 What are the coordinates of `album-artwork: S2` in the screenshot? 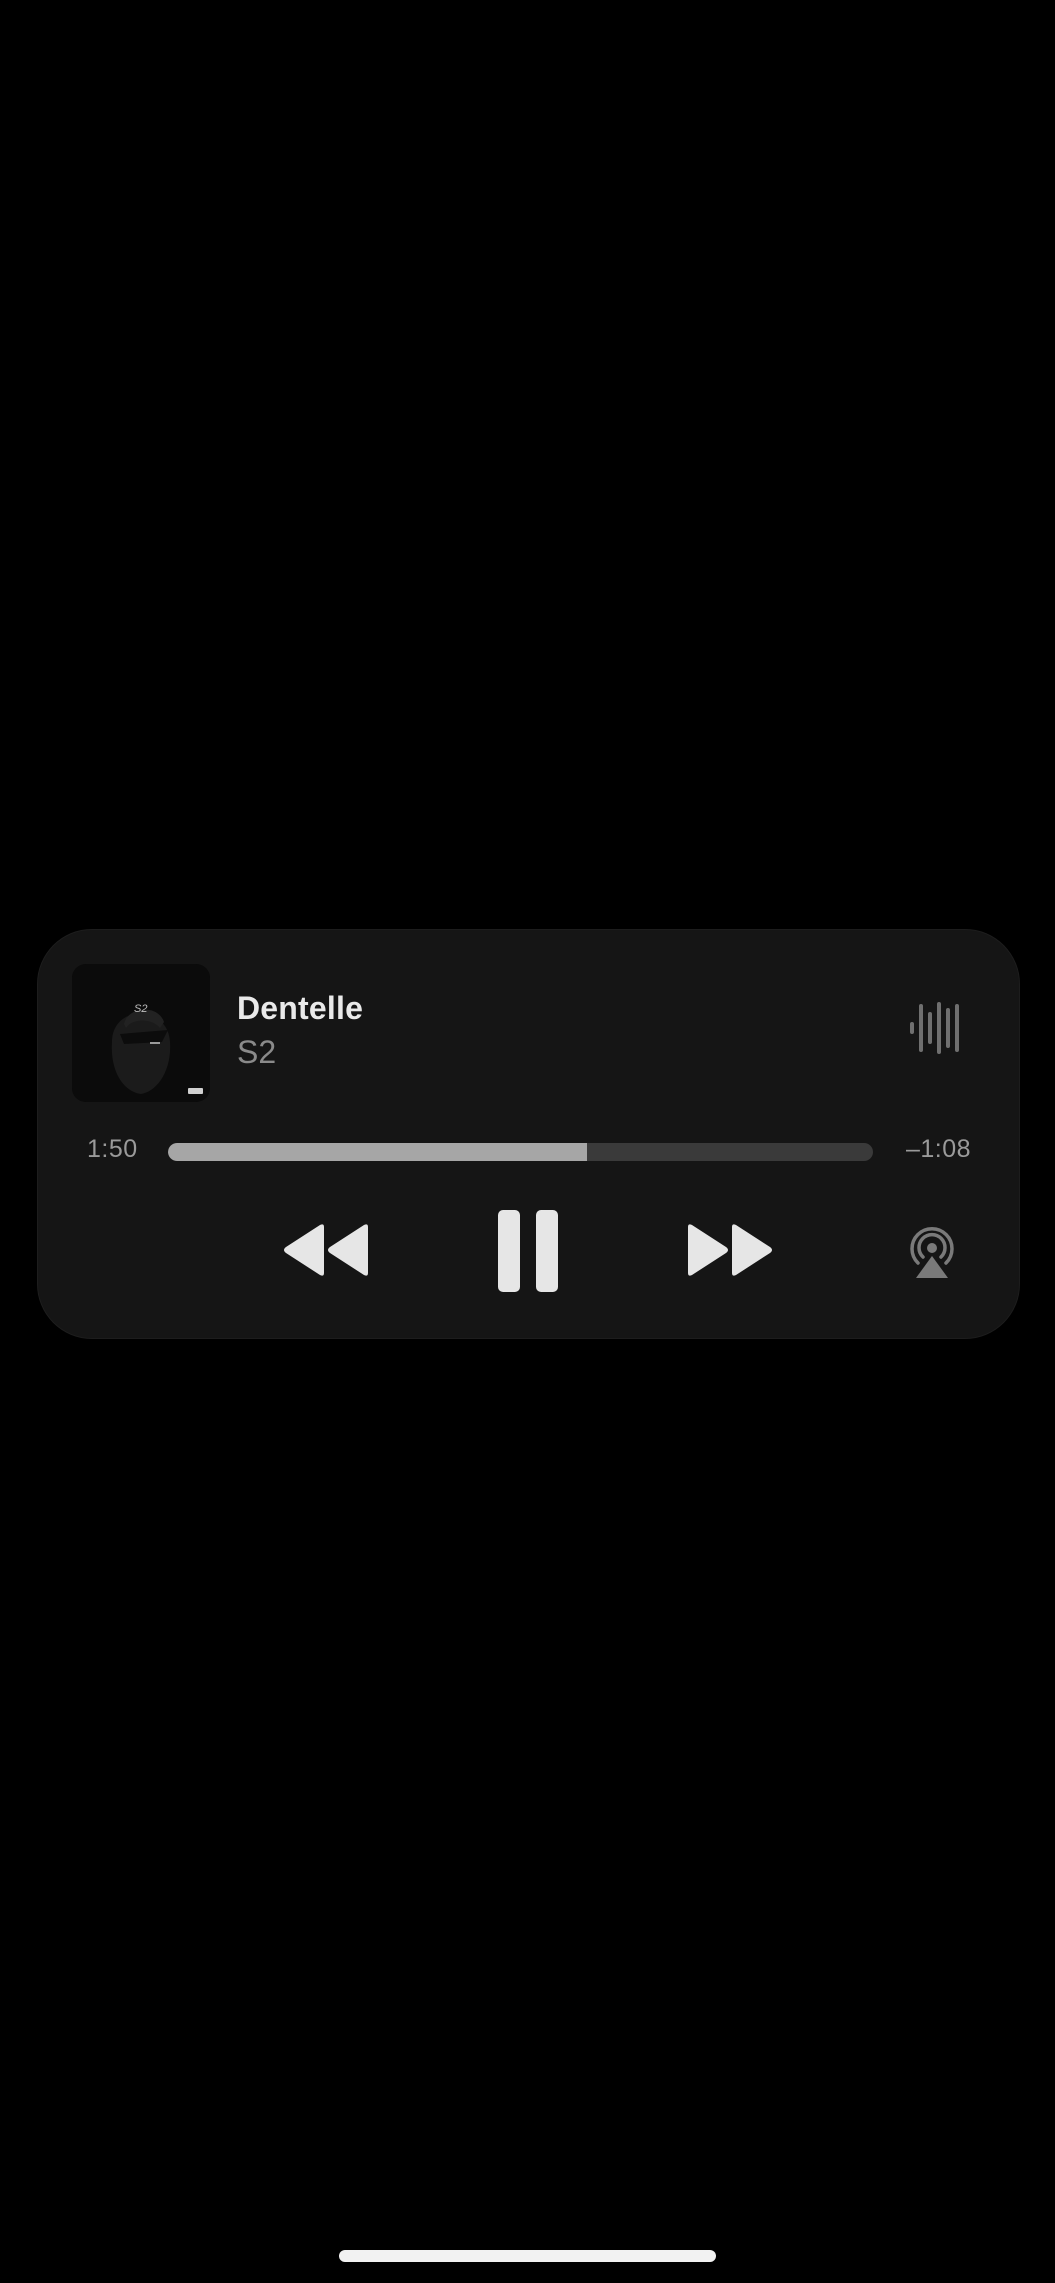 It's located at (141, 1033).